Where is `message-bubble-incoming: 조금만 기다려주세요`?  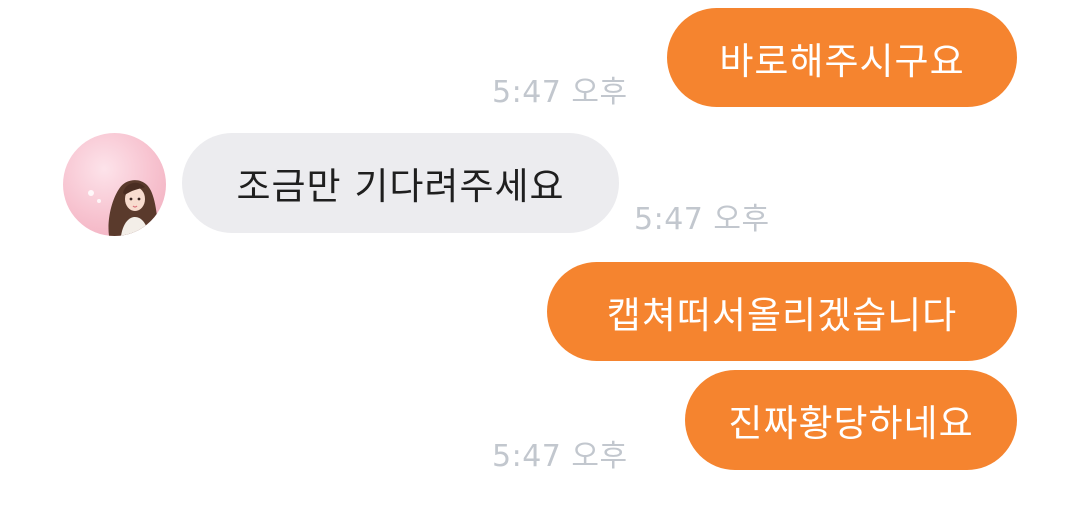 message-bubble-incoming: 조금만 기다려주세요 is located at coordinates (400, 183).